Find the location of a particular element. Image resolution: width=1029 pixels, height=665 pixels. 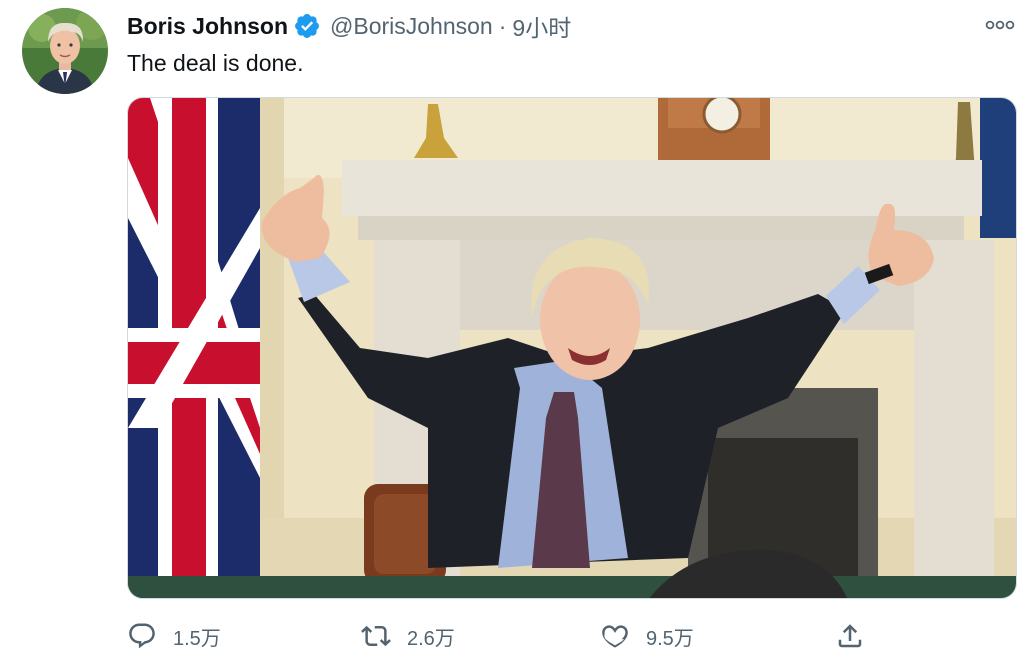

more-options-button is located at coordinates (1000, 25).